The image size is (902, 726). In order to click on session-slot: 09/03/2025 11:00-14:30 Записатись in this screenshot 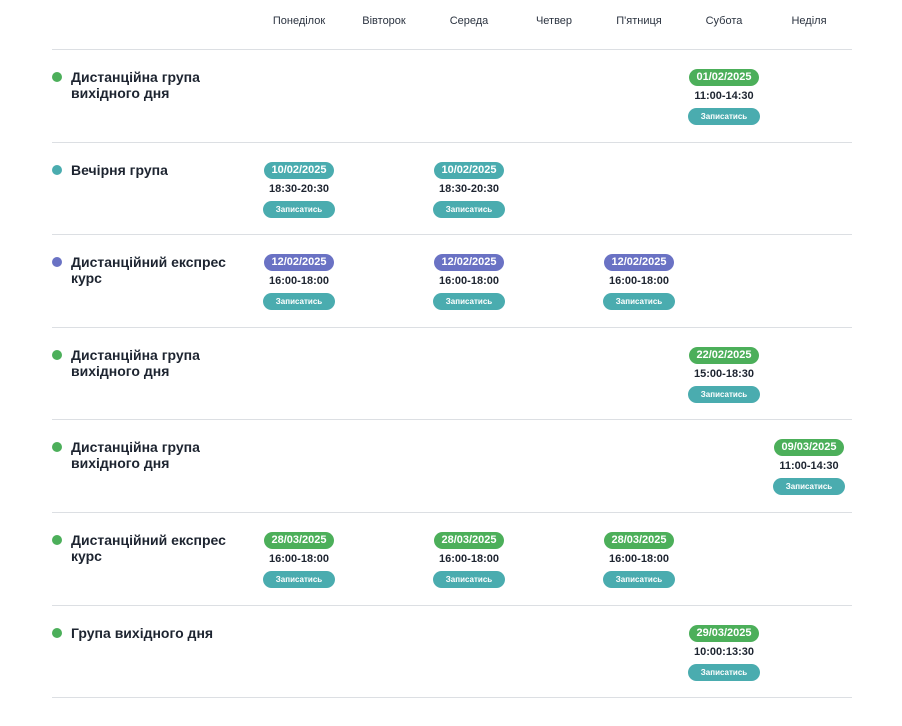, I will do `click(809, 467)`.